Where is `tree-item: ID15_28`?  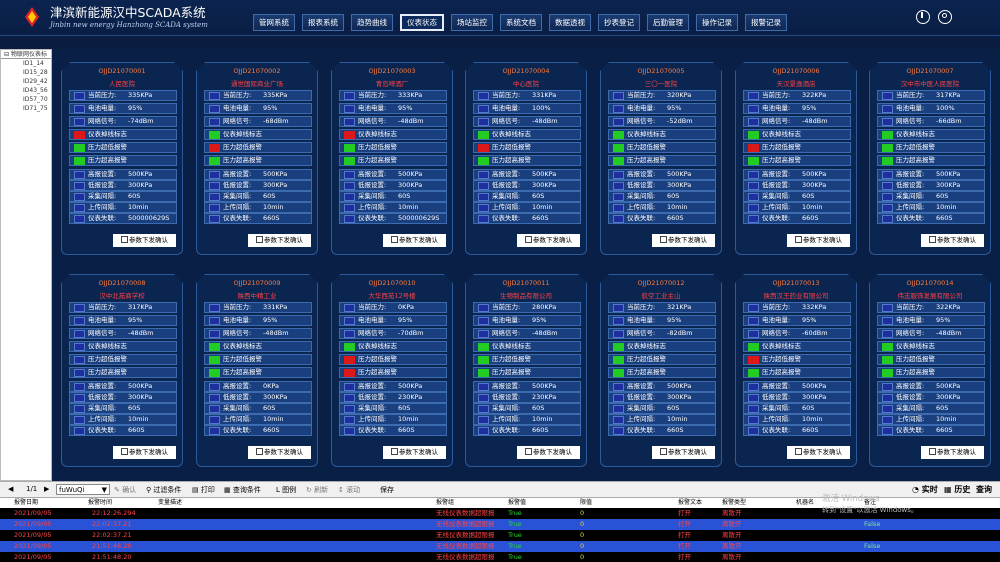
tree-item: ID15_28 is located at coordinates (26, 72).